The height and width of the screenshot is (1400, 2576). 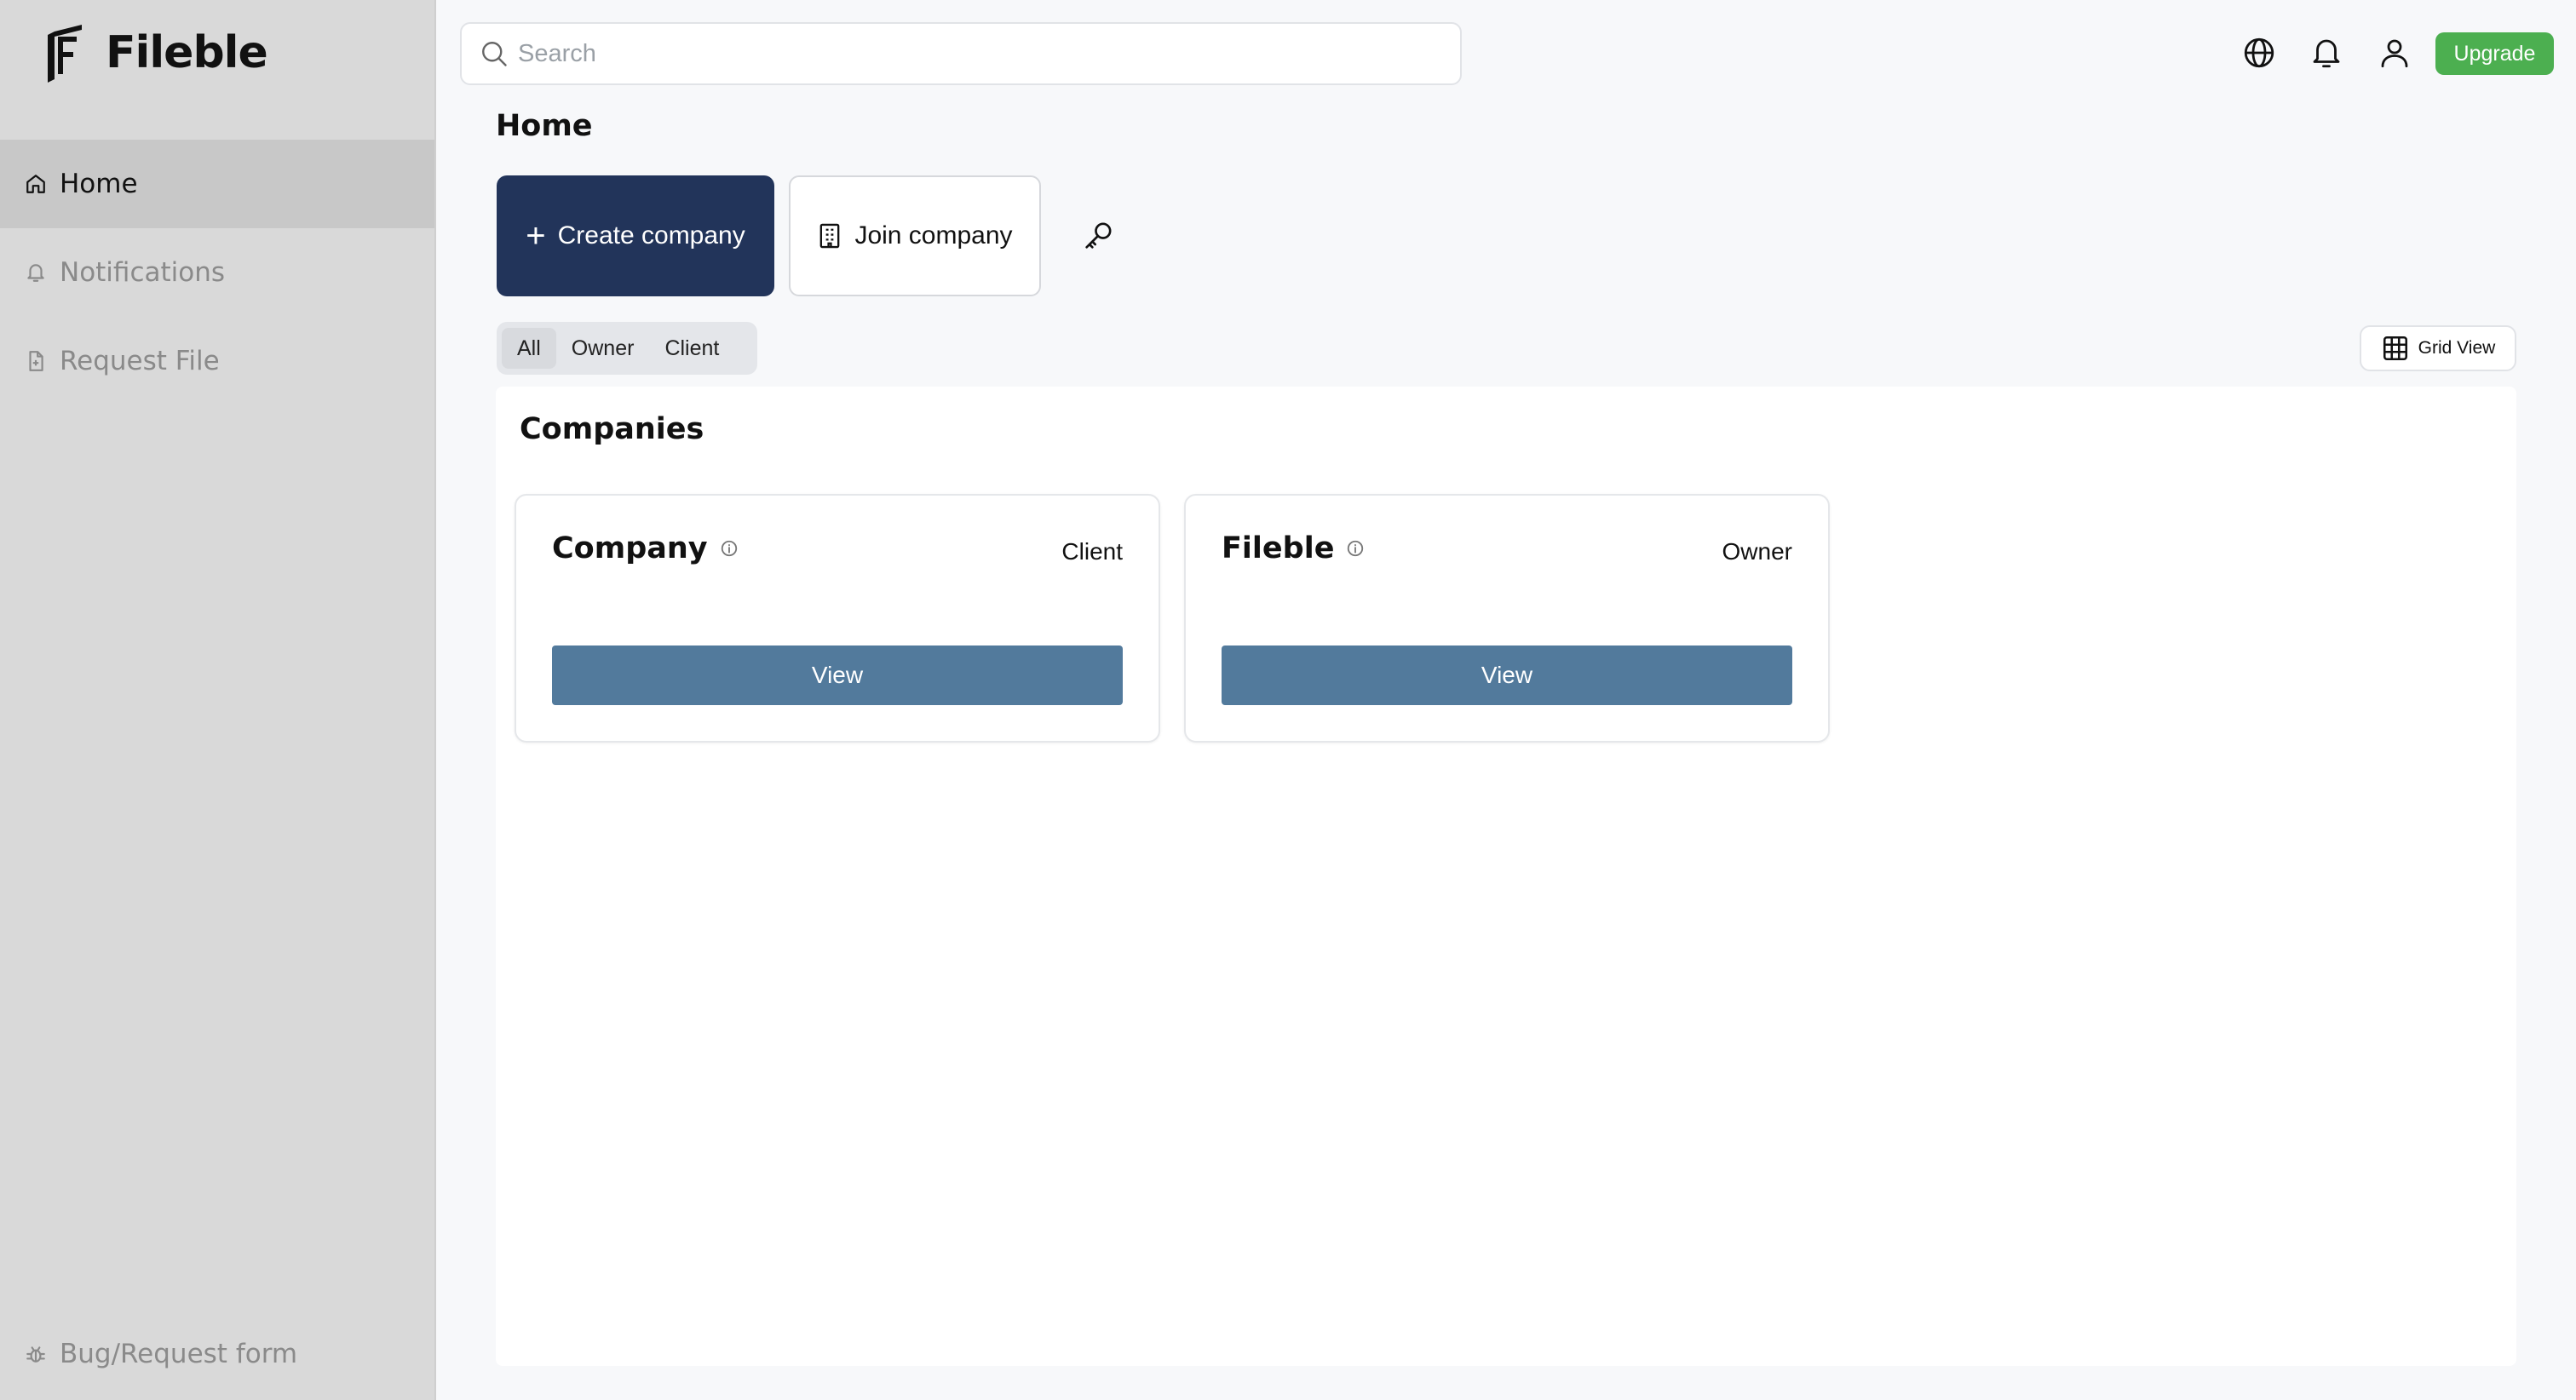 I want to click on grid-view-toggle: Grid View, so click(x=2438, y=348).